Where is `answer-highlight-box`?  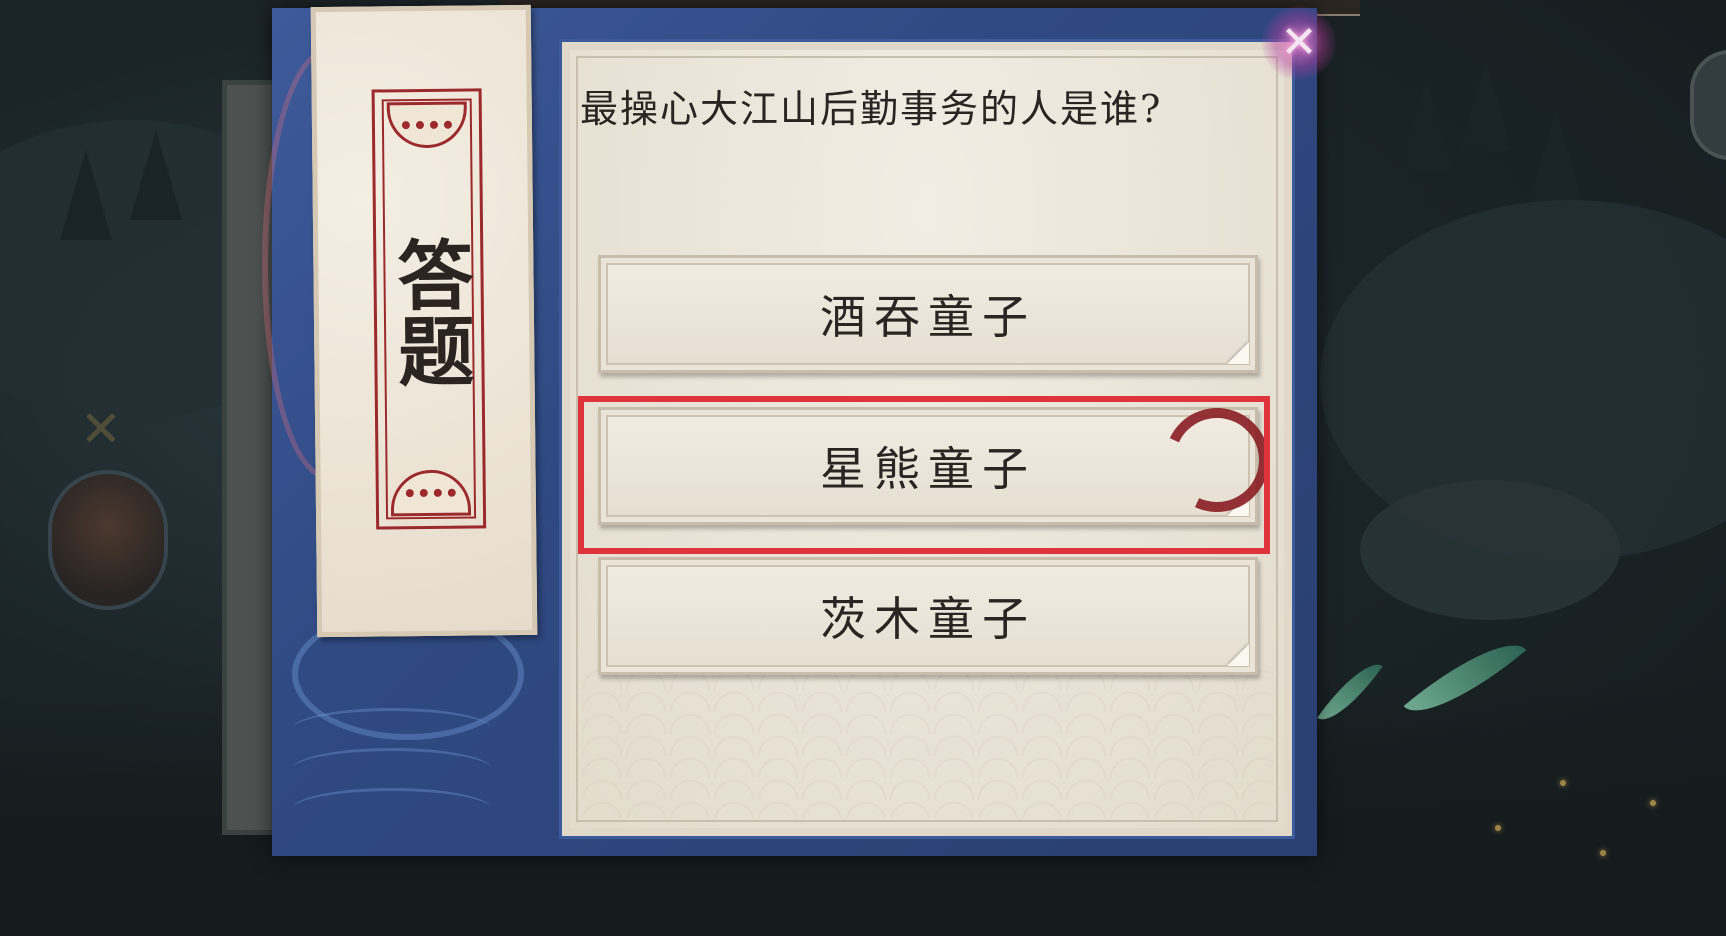
answer-highlight-box is located at coordinates (924, 475).